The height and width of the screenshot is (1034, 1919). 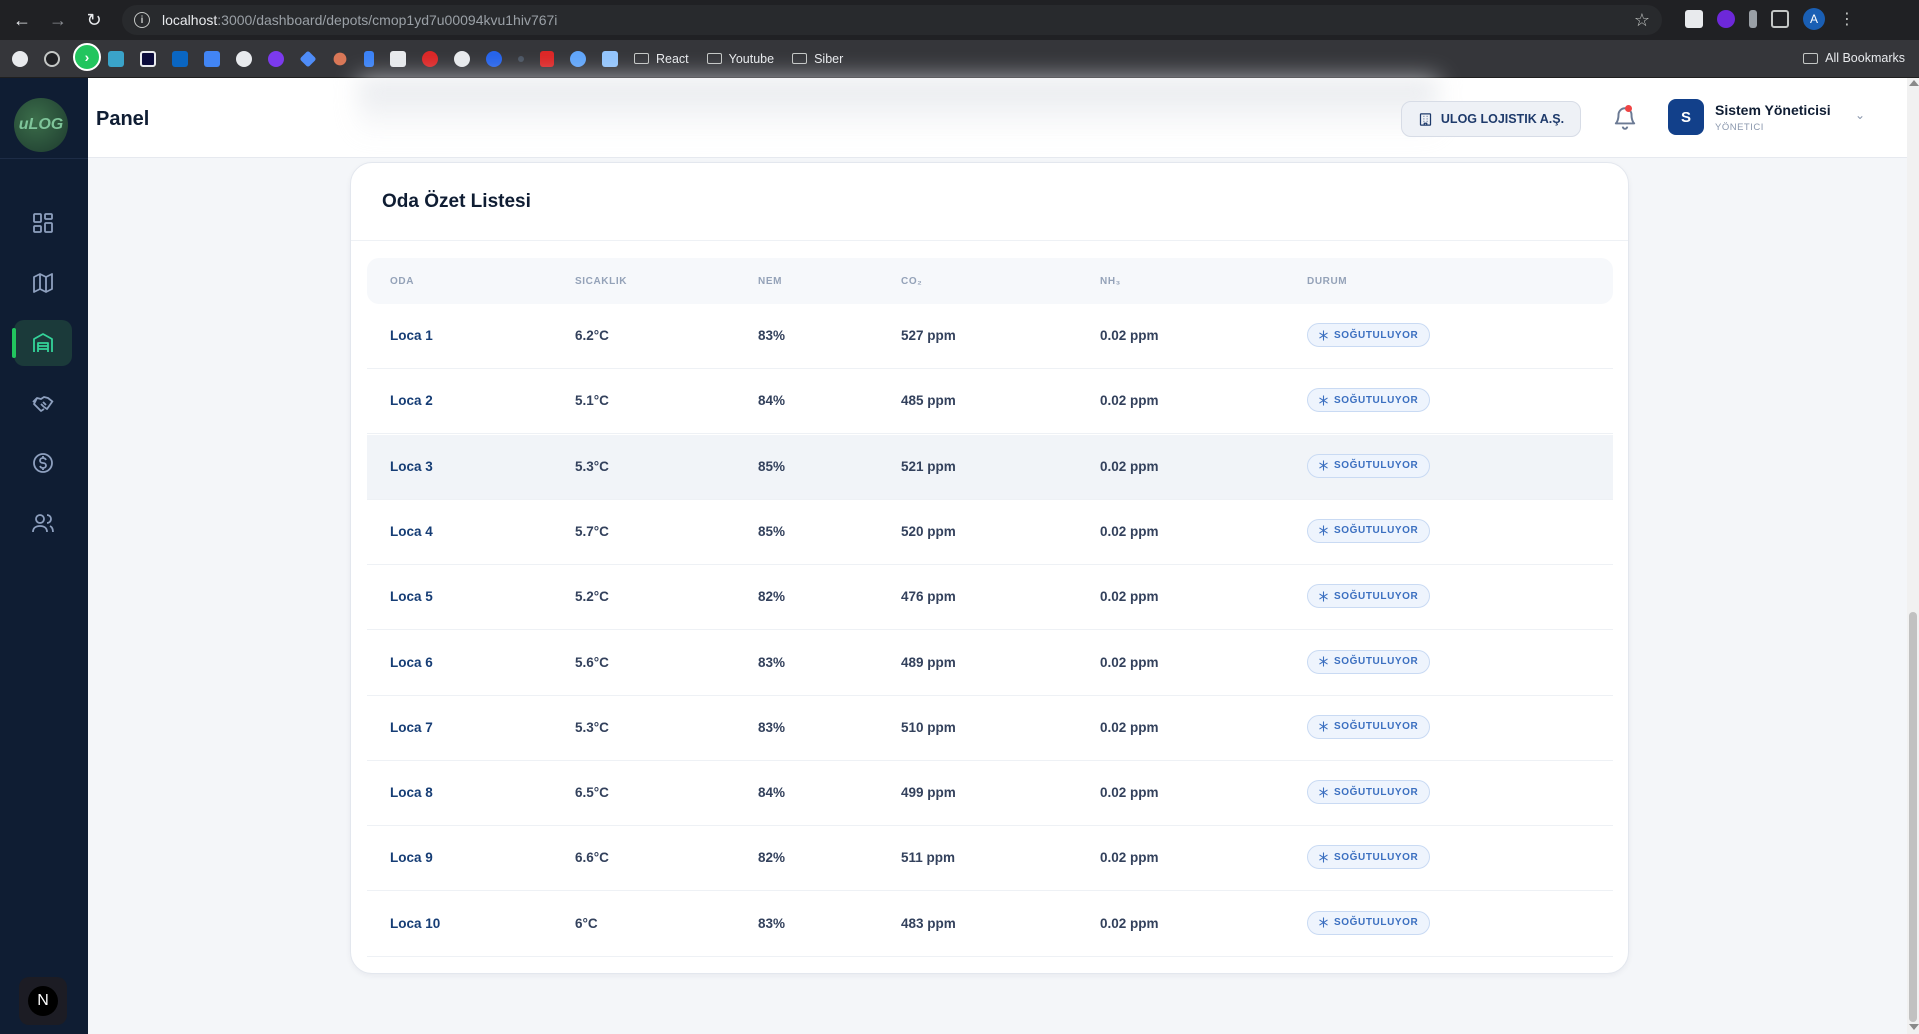 What do you see at coordinates (180, 58) in the screenshot?
I see `linkedin-favicon` at bounding box center [180, 58].